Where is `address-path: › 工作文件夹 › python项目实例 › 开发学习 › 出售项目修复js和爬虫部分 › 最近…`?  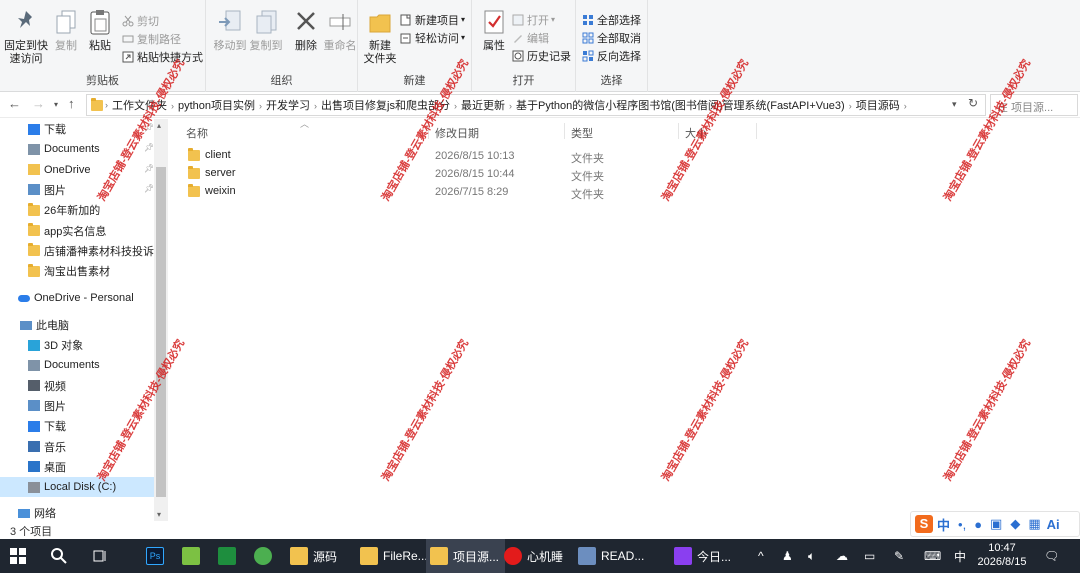 address-path: › 工作文件夹 › python项目实例 › 开发学习 › 出售项目修复js和爬虫部分 › 最近… is located at coordinates (536, 105).